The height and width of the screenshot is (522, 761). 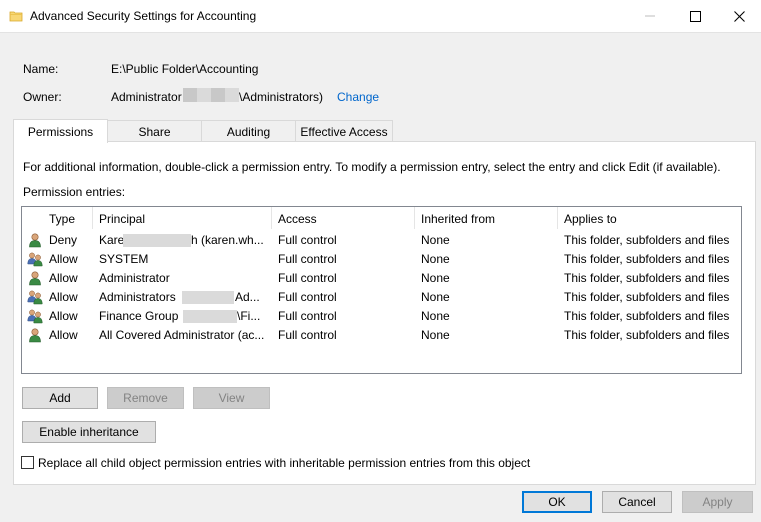 What do you see at coordinates (344, 131) in the screenshot?
I see `tab-effective-access: Effective Access` at bounding box center [344, 131].